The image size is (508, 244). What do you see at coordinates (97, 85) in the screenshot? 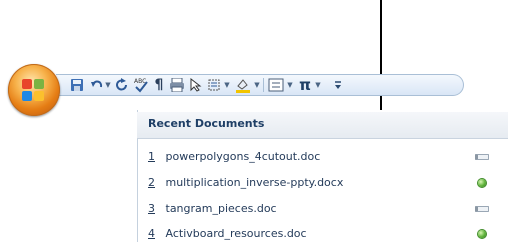
I see `undo-icon` at bounding box center [97, 85].